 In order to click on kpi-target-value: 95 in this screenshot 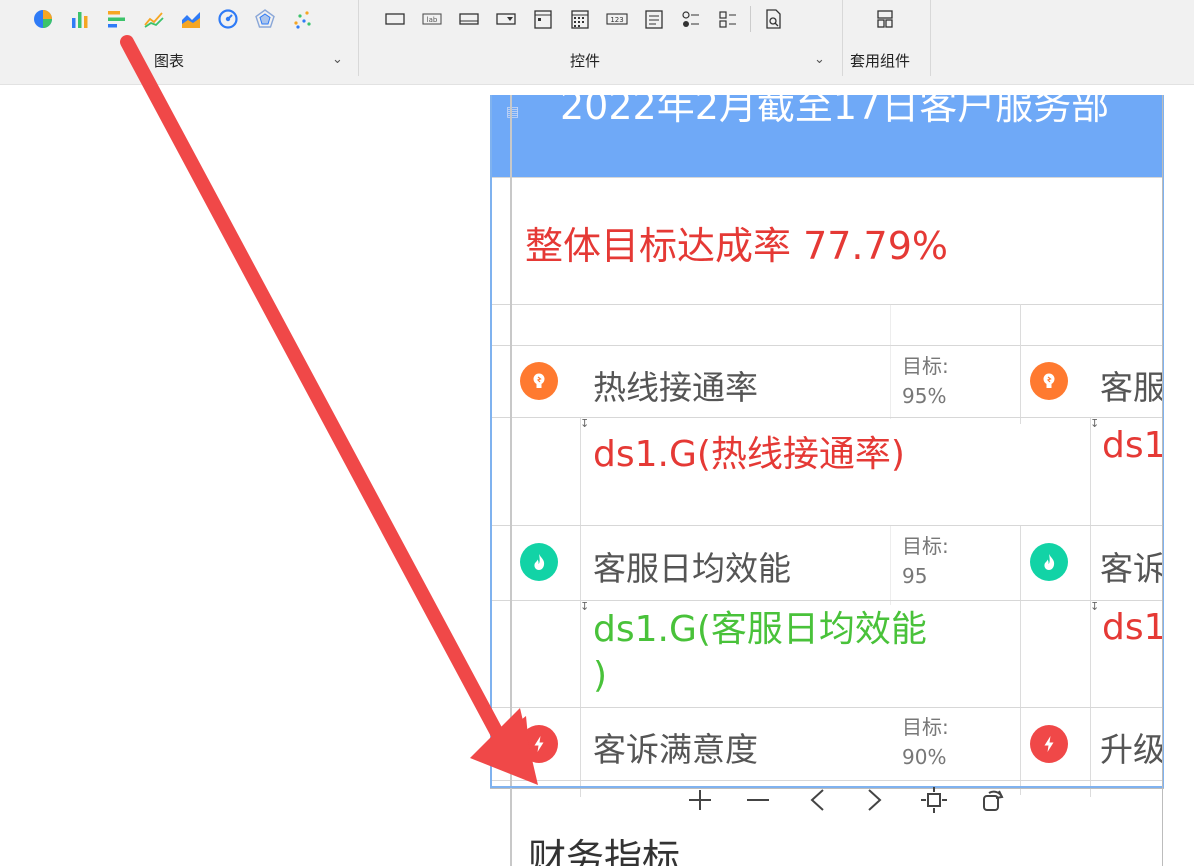, I will do `click(915, 576)`.